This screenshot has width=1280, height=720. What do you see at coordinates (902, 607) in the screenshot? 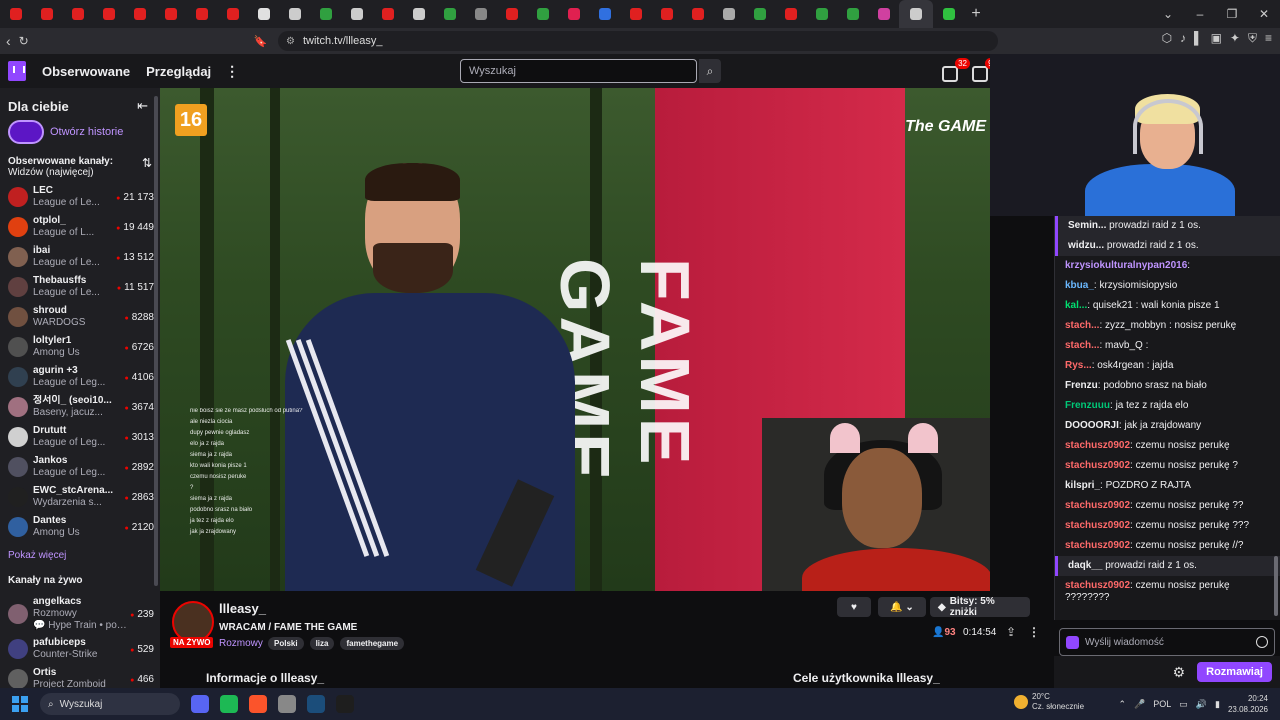
I see `notifications-bell-button: 🔔 ⌄` at bounding box center [902, 607].